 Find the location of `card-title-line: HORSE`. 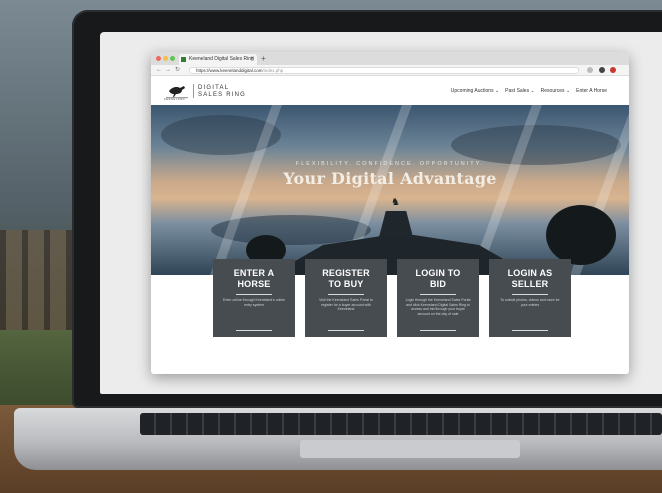

card-title-line: HORSE is located at coordinates (254, 284).